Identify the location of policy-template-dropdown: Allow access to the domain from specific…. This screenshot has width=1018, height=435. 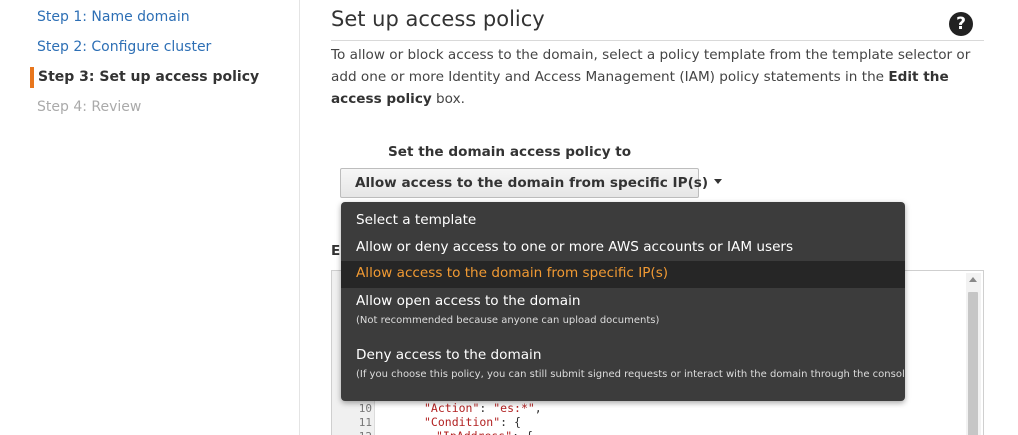
(531, 183).